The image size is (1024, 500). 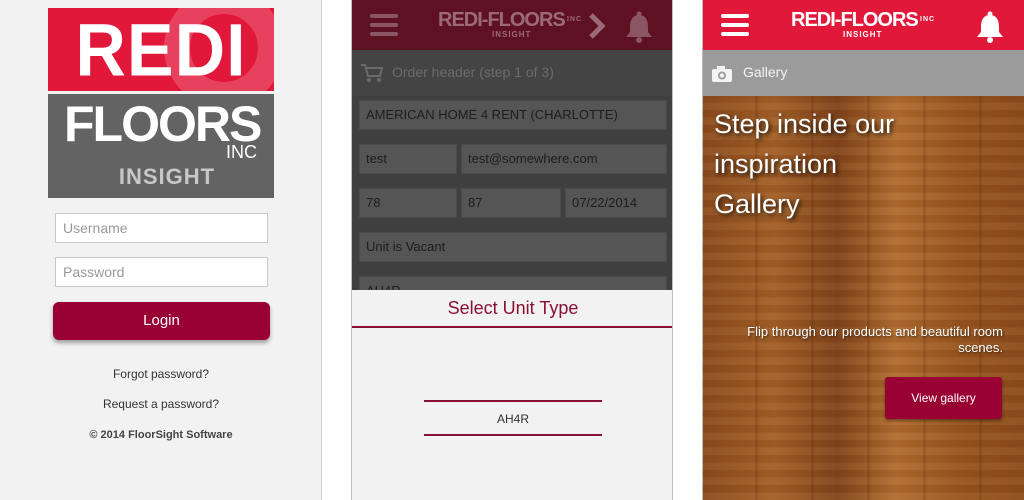 I want to click on cart-icon, so click(x=372, y=73).